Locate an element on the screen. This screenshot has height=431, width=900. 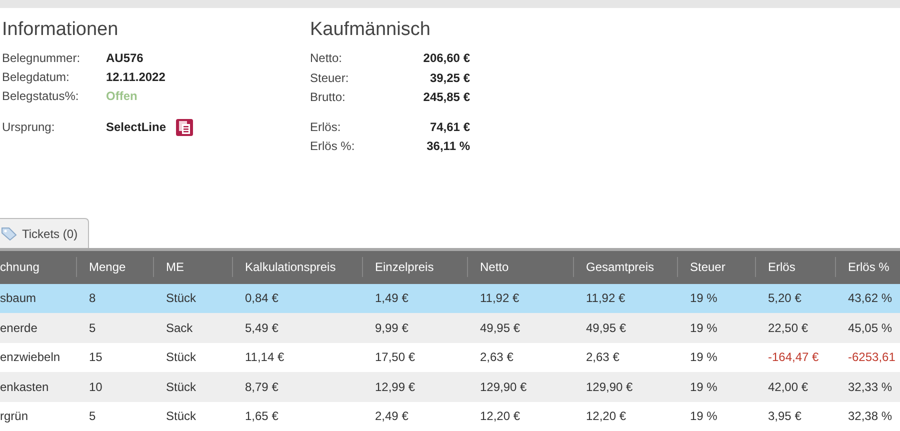
table-cell: 1,49 € is located at coordinates (414, 298).